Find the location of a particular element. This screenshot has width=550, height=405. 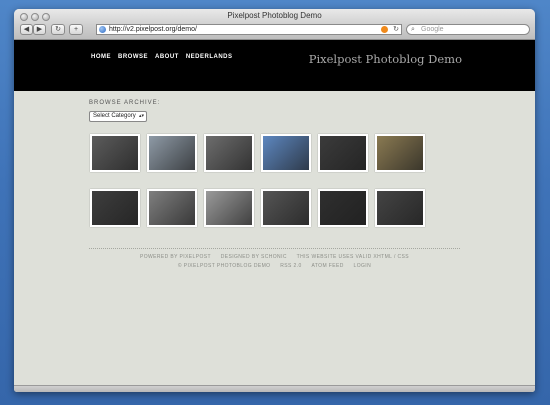

window-title: Pixelpost Photoblog Demo is located at coordinates (274, 15).